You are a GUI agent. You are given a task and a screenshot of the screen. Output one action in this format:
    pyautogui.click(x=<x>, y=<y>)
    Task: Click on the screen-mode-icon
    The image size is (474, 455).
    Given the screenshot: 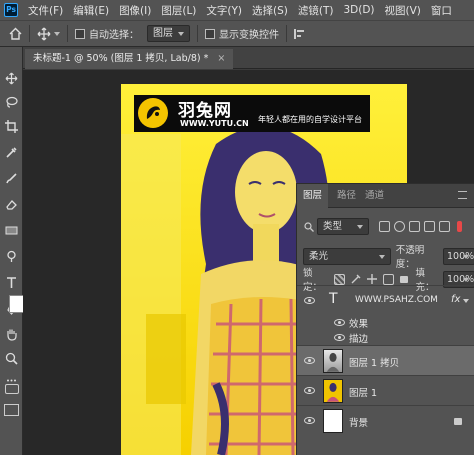 What is the action you would take?
    pyautogui.click(x=11, y=410)
    